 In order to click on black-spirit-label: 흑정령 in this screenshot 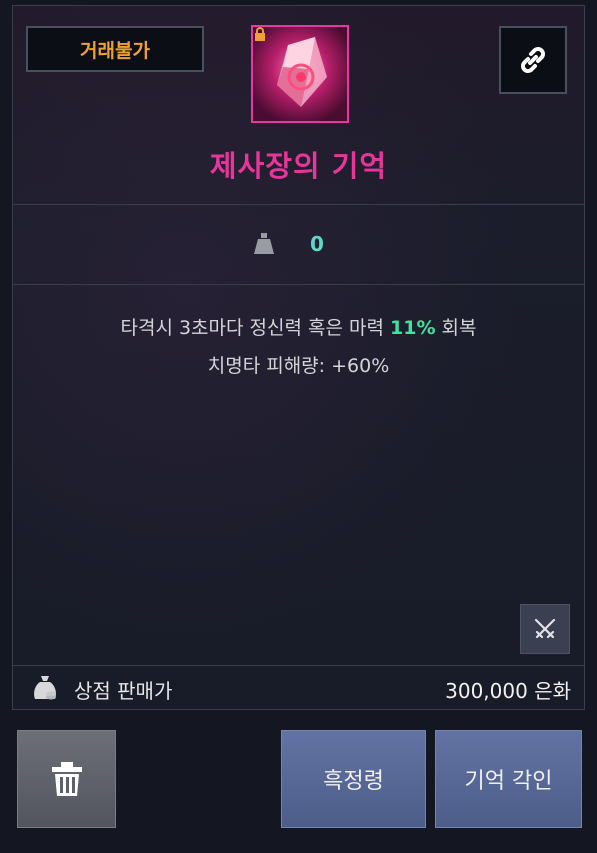, I will do `click(353, 781)`.